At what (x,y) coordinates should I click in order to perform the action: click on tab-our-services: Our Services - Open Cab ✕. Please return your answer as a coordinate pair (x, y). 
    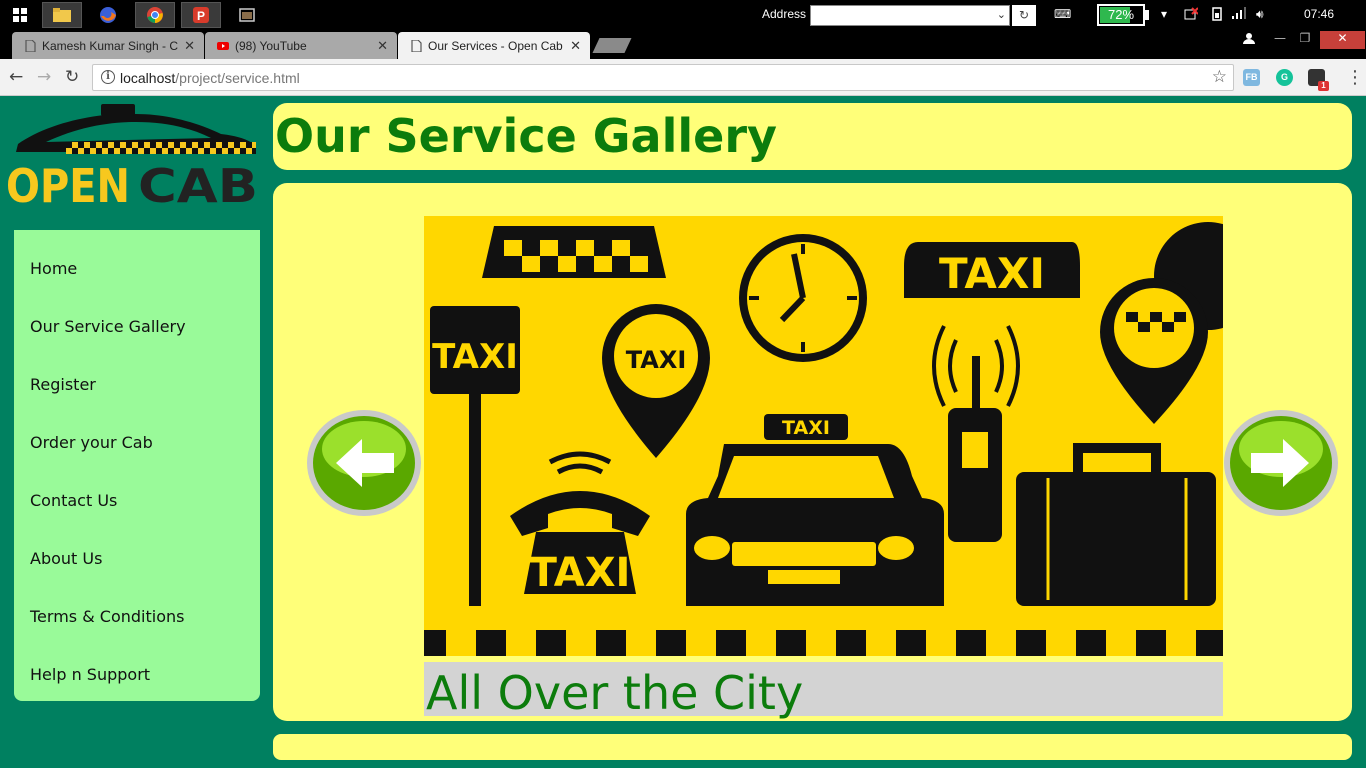
    Looking at the image, I should click on (494, 45).